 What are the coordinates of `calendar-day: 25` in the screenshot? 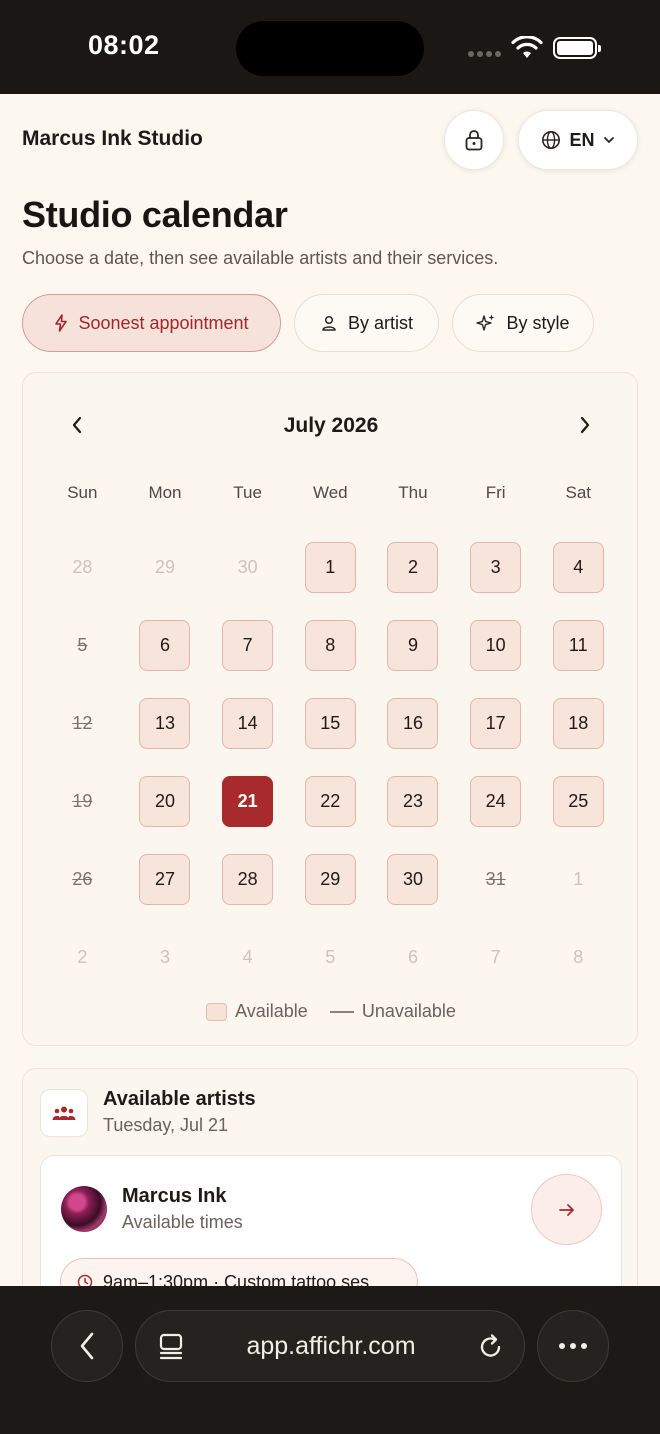 It's located at (578, 801).